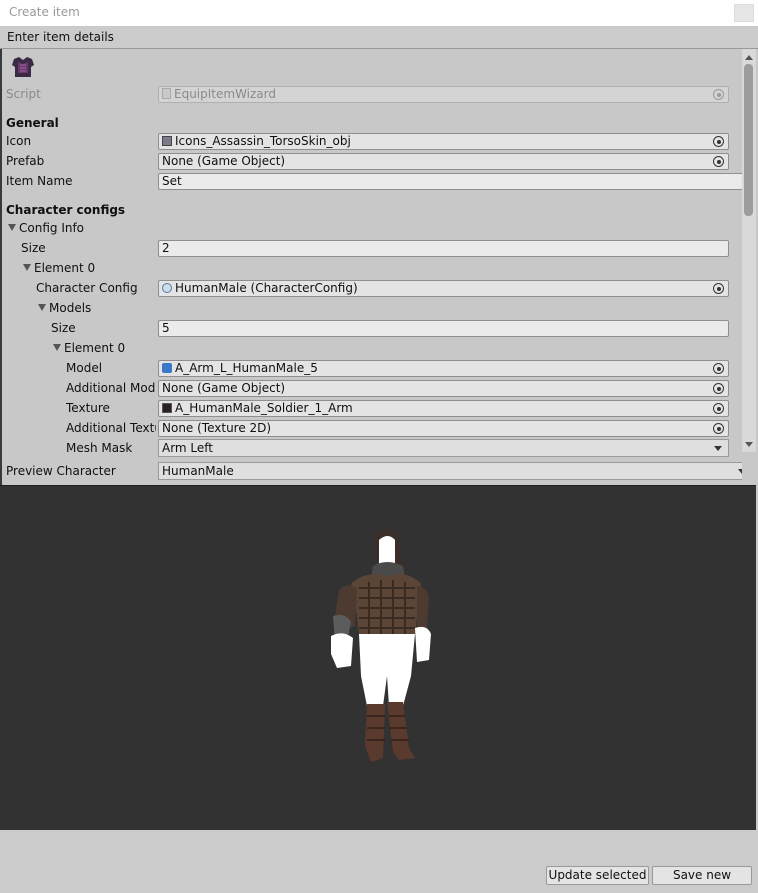 This screenshot has width=758, height=893. Describe the element at coordinates (379, 38) in the screenshot. I see `wizard-header: Enter item details` at that location.